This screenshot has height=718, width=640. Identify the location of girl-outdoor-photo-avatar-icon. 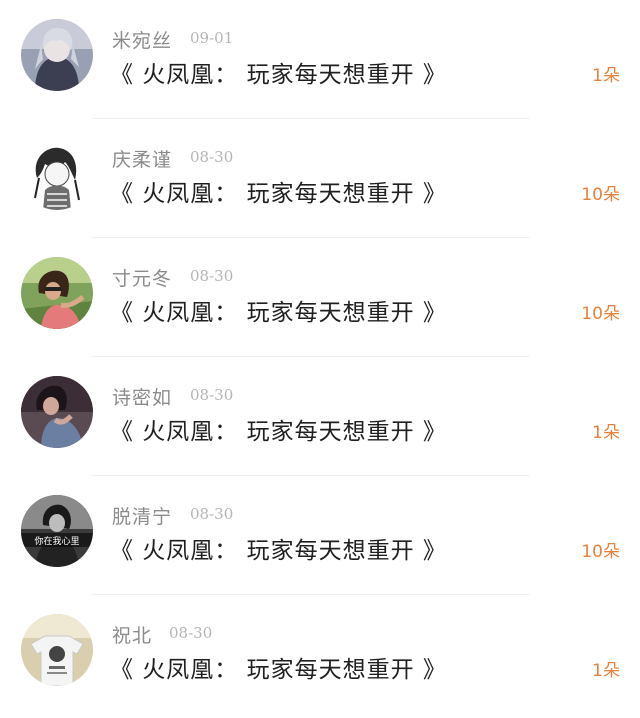
(57, 293).